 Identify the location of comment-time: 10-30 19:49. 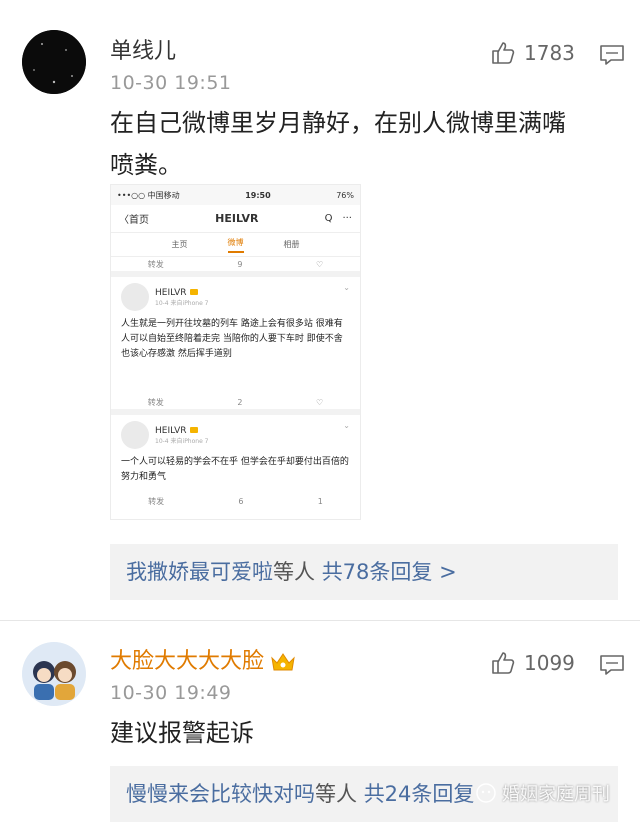
(171, 693).